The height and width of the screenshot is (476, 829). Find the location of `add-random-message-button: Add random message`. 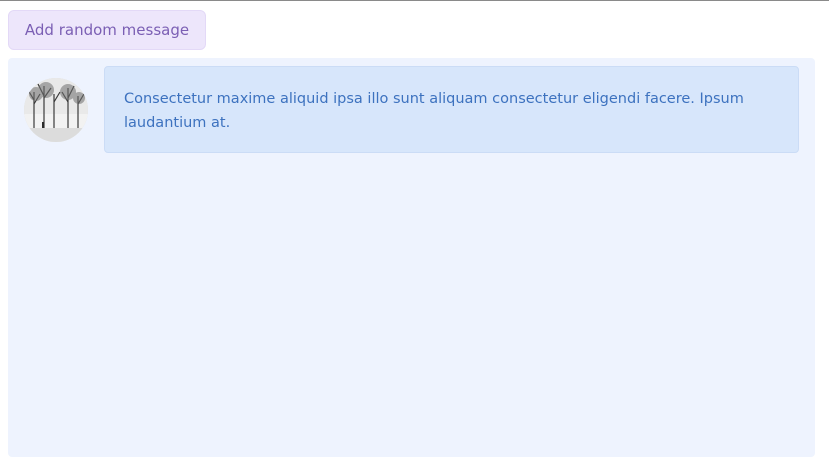

add-random-message-button: Add random message is located at coordinates (107, 30).